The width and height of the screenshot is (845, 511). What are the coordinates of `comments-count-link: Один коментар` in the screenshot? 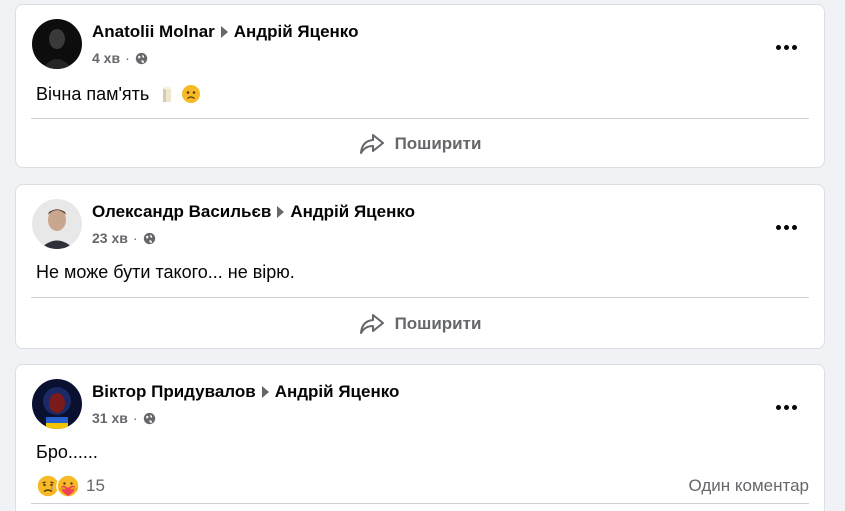 It's located at (749, 486).